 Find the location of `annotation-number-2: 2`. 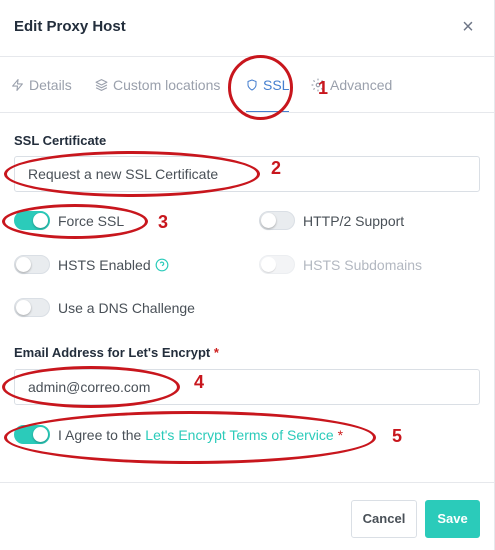

annotation-number-2: 2 is located at coordinates (276, 168).